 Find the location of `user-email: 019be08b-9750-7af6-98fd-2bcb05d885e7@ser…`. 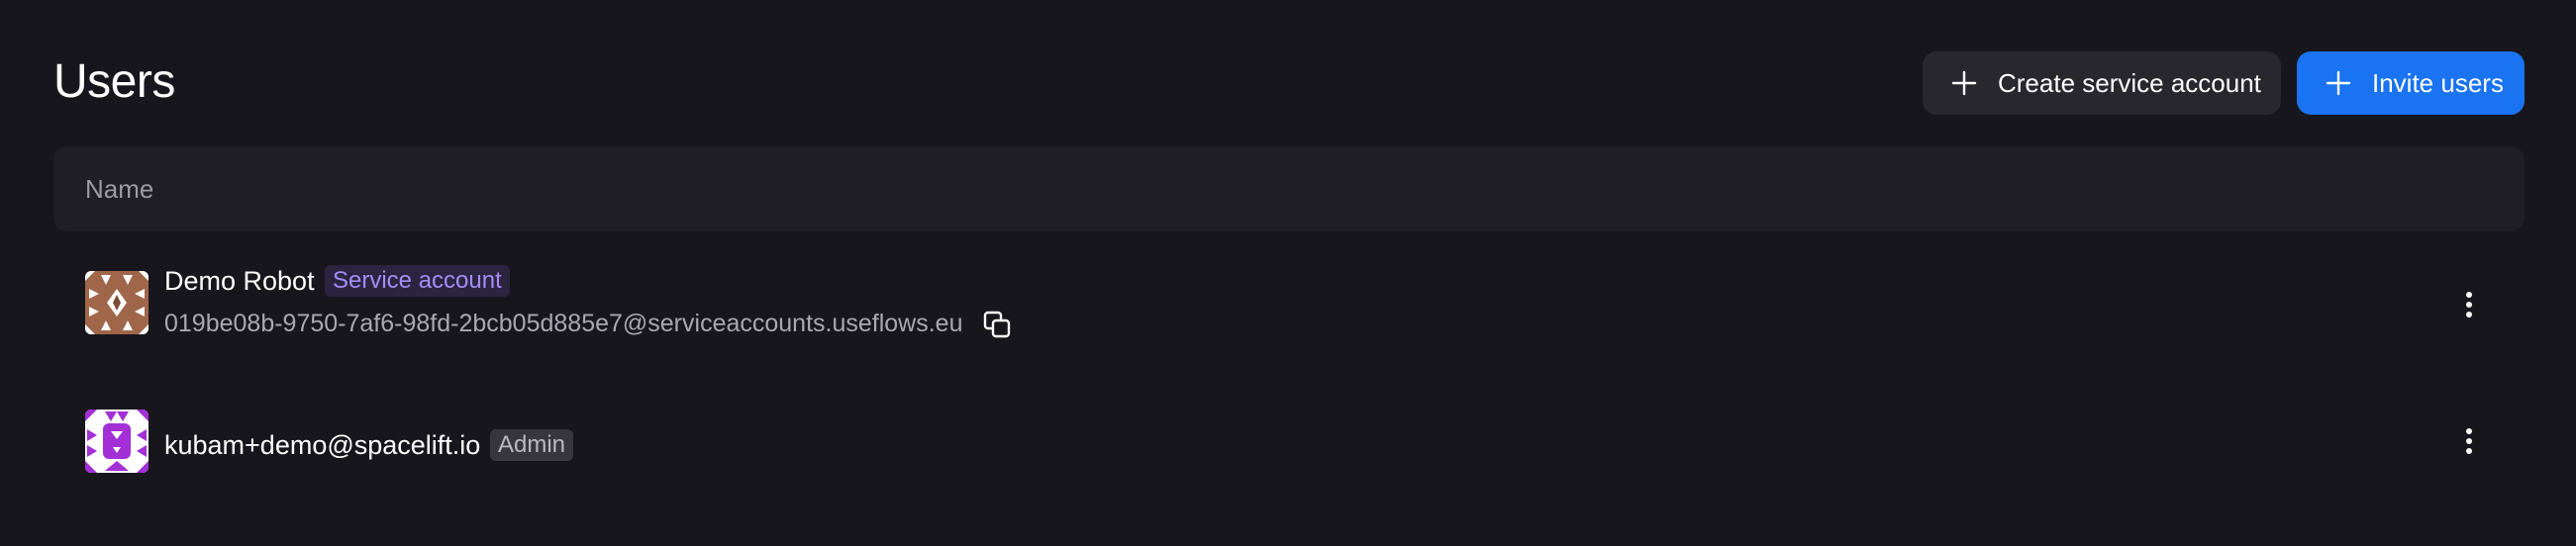

user-email: 019be08b-9750-7af6-98fd-2bcb05d885e7@ser… is located at coordinates (563, 323).